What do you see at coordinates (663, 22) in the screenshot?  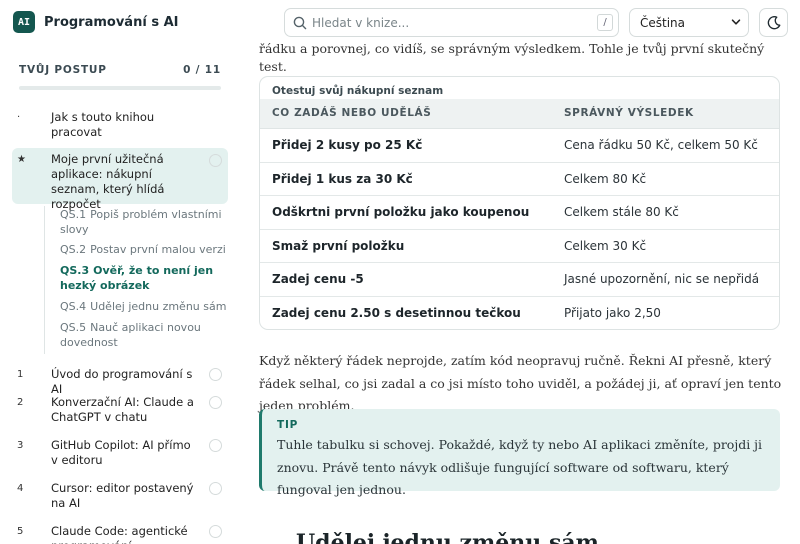 I see `language-selected: Čeština` at bounding box center [663, 22].